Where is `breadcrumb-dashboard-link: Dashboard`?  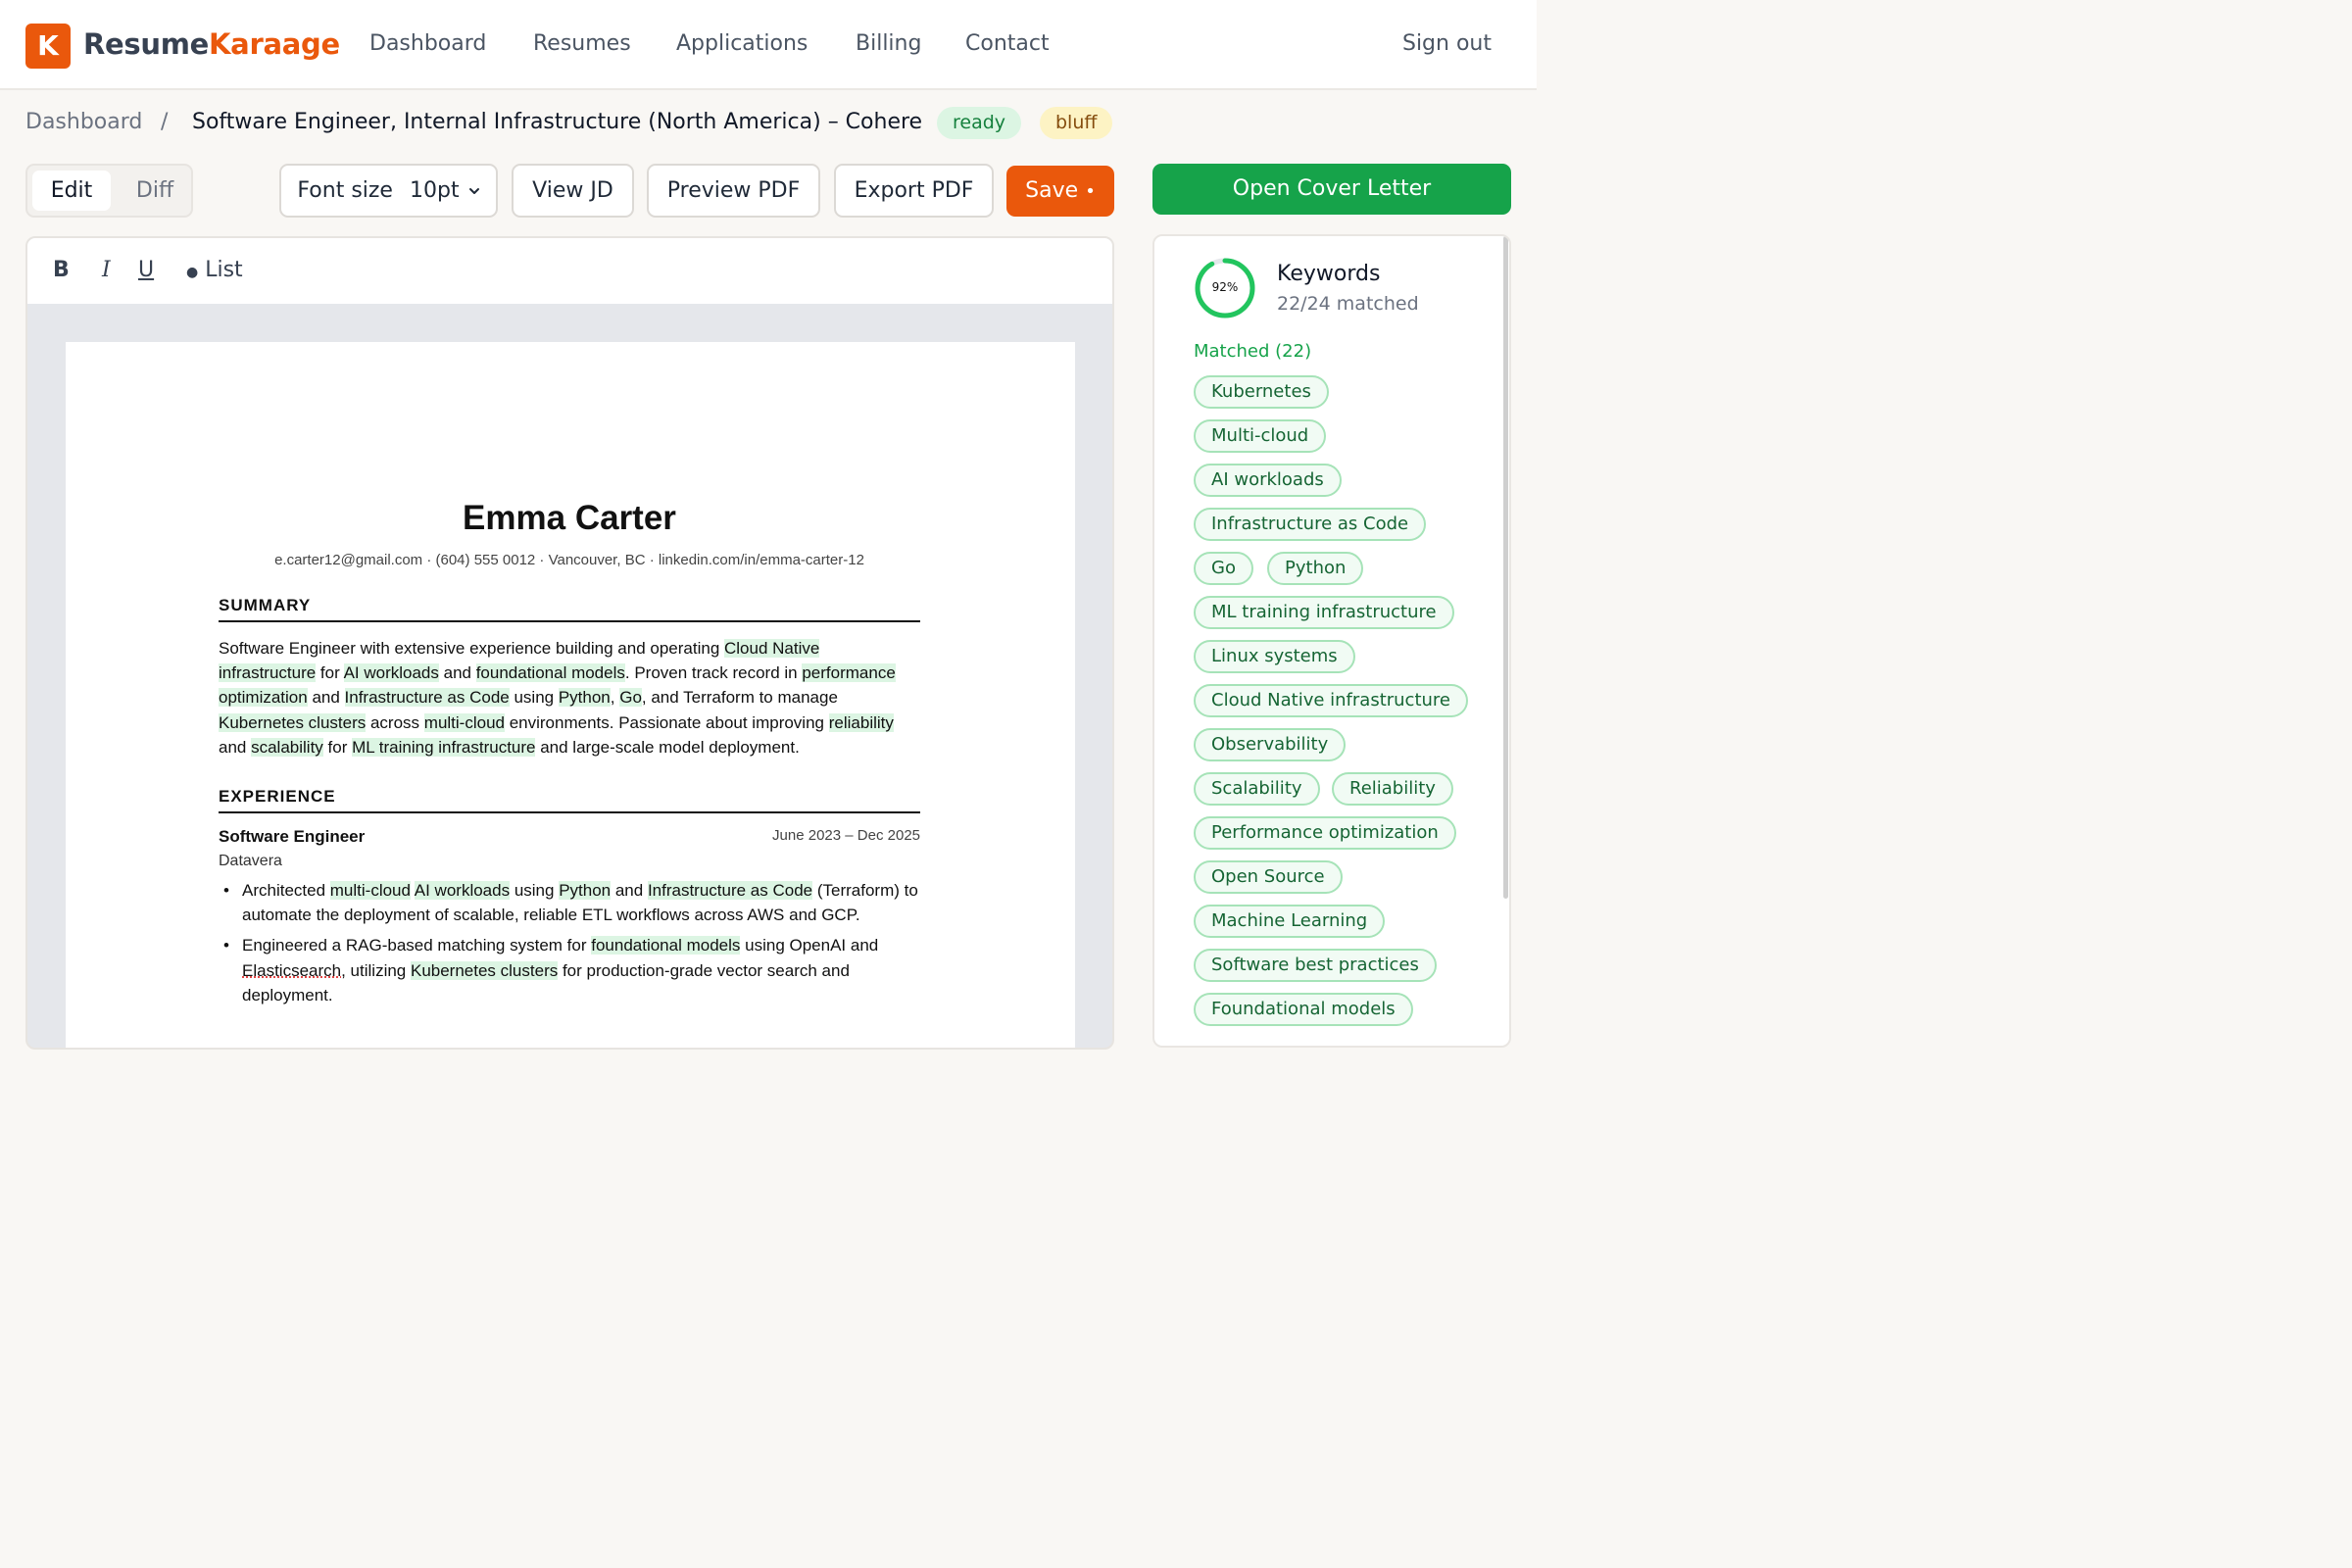
breadcrumb-dashboard-link: Dashboard is located at coordinates (83, 122).